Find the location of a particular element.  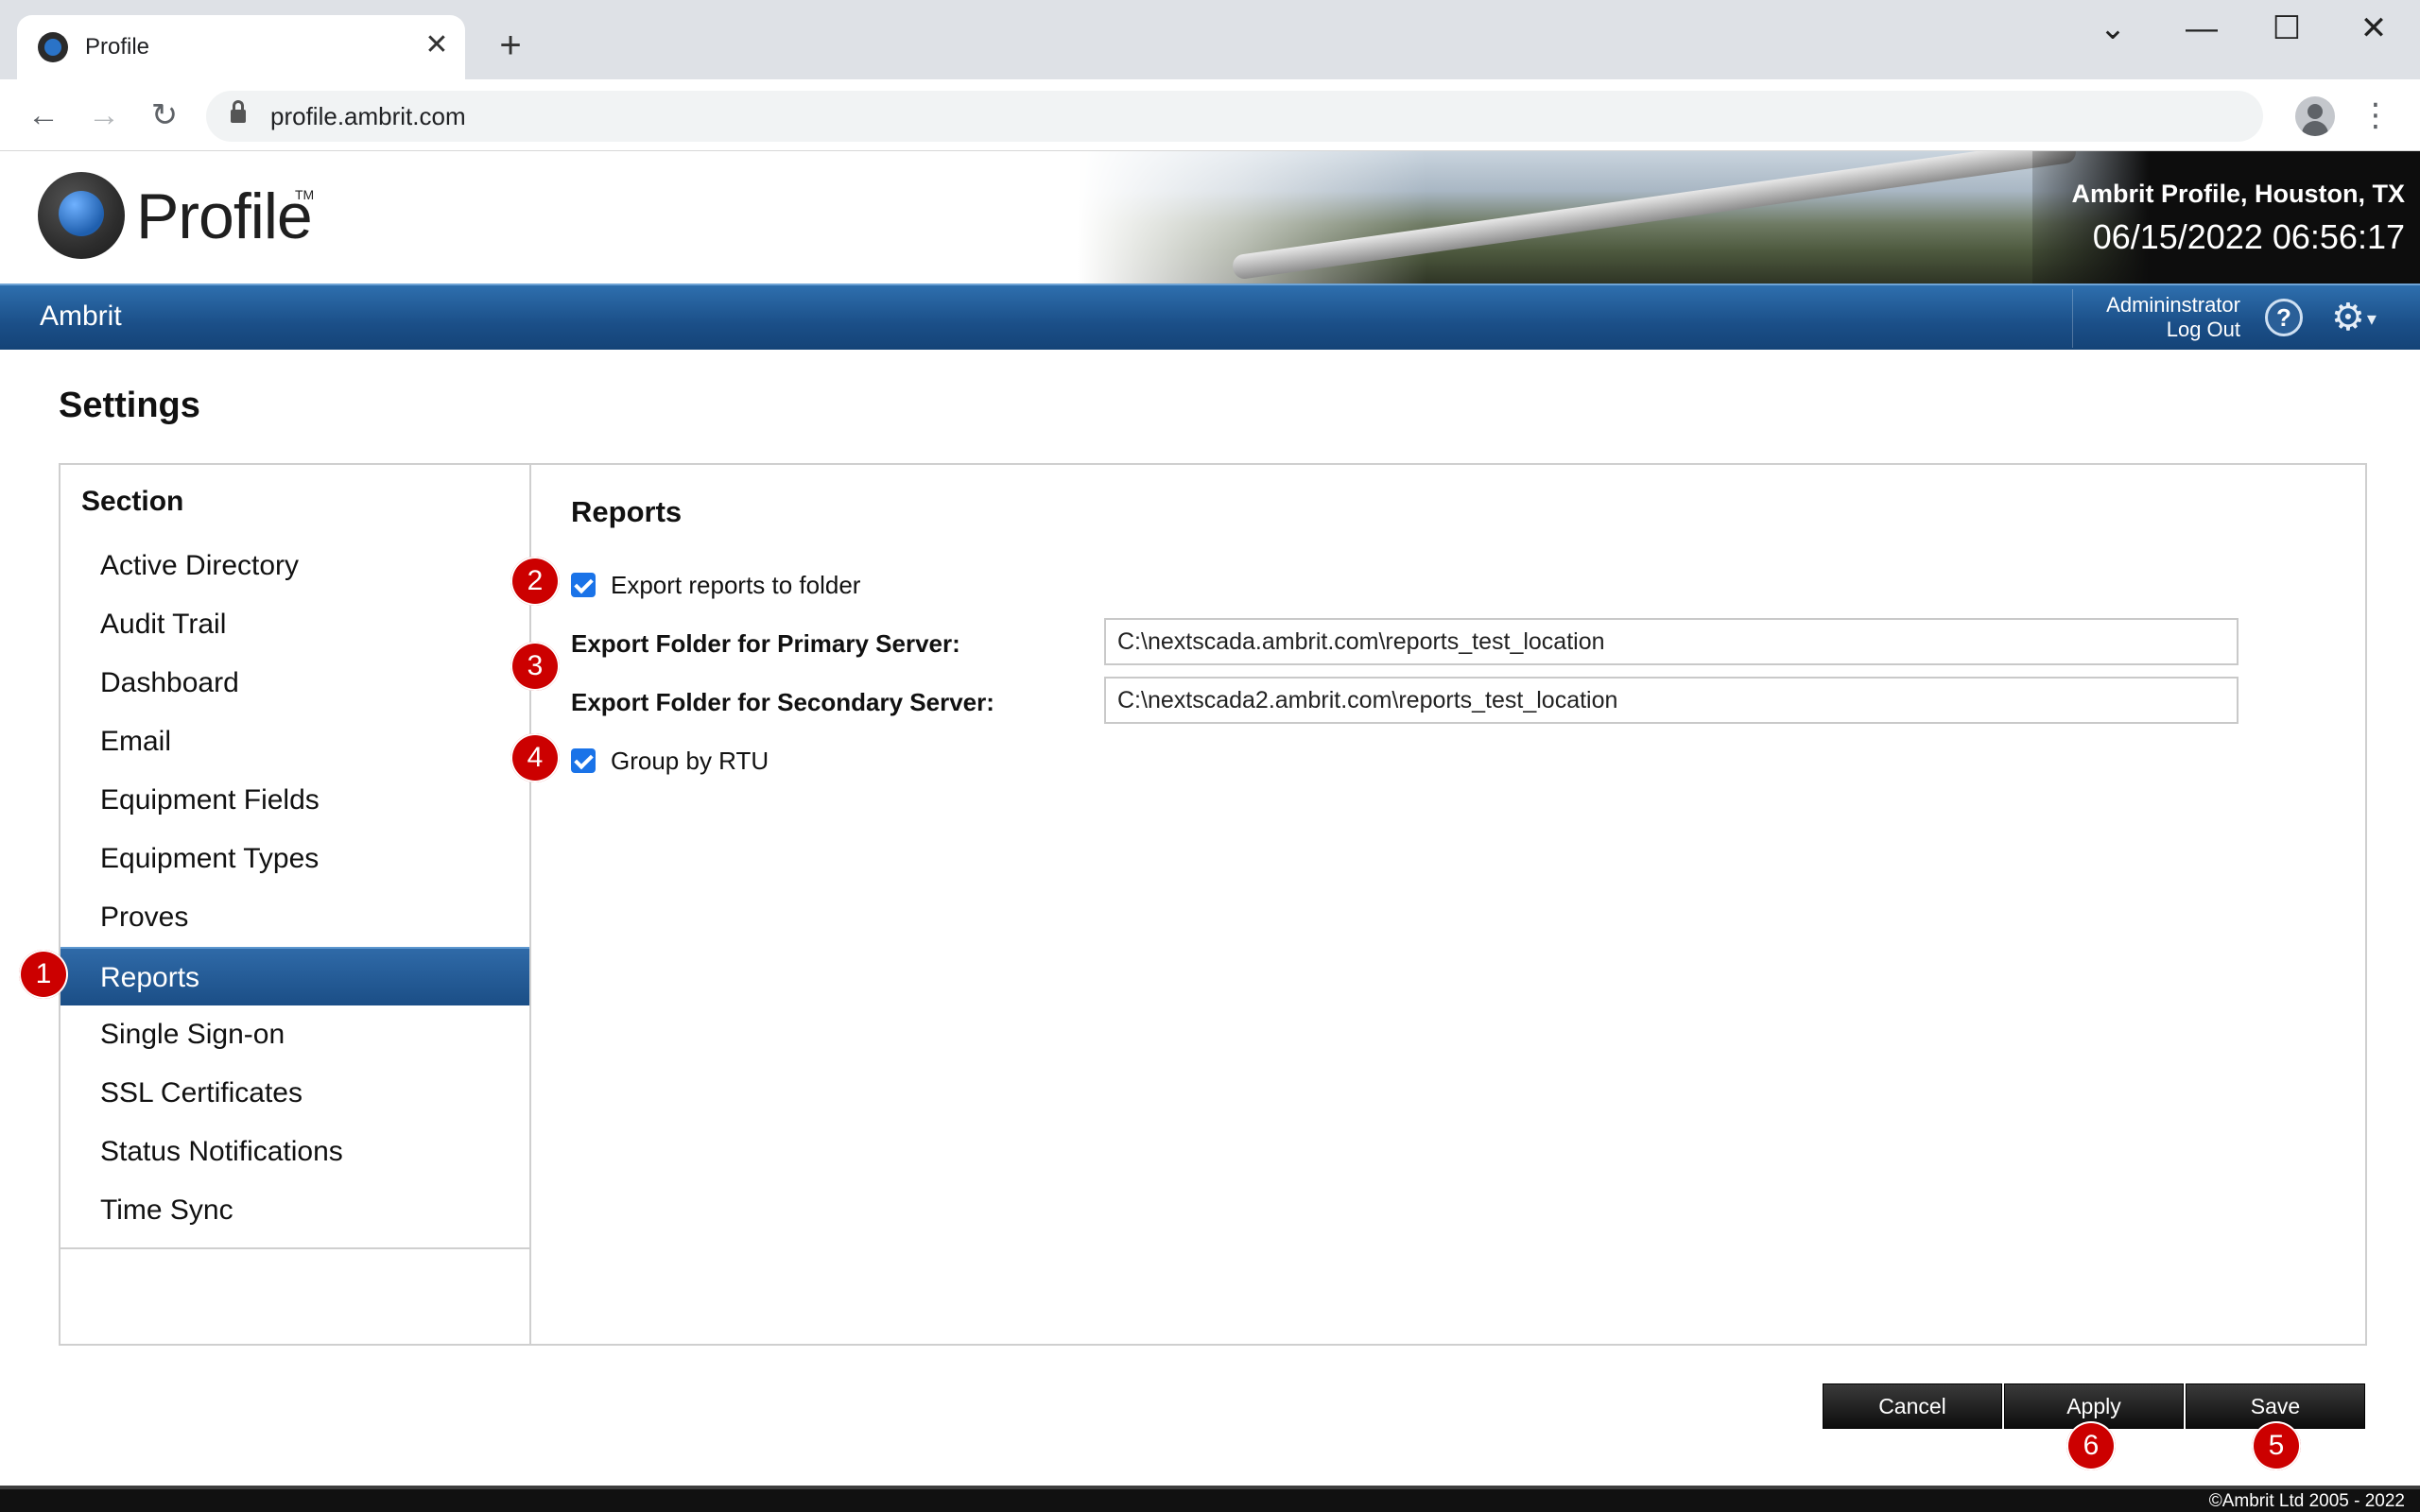

sidebar-heading: Section is located at coordinates (132, 501).